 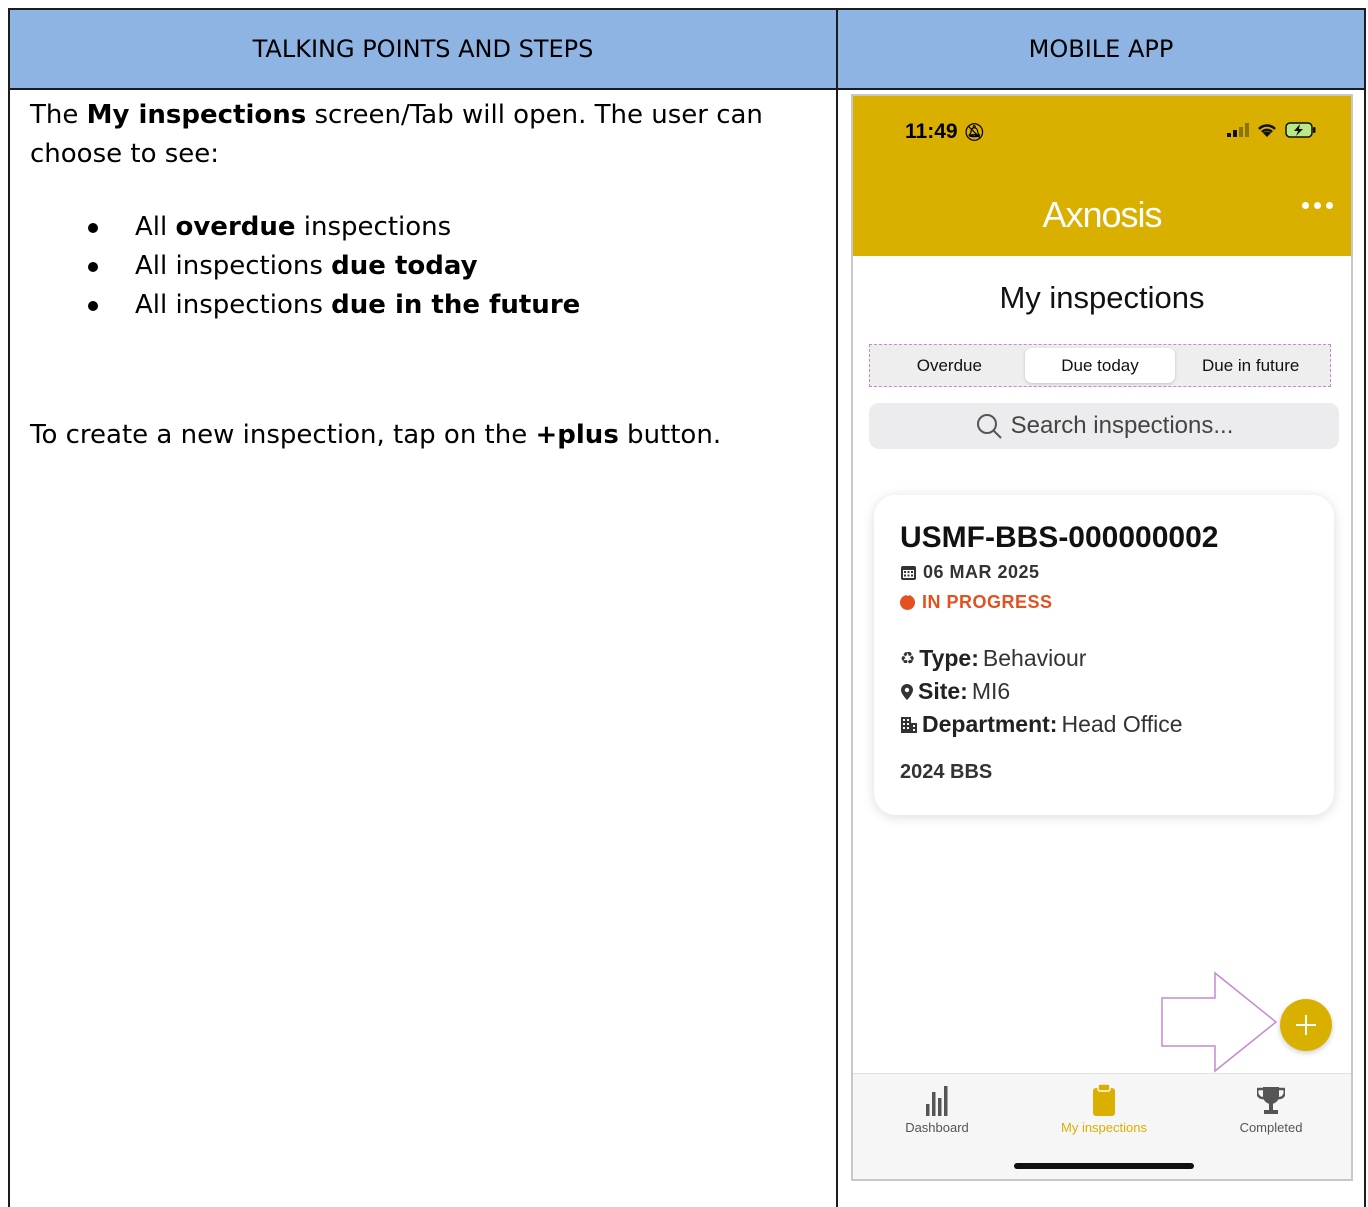 I want to click on battery-charging-icon, so click(x=1300, y=130).